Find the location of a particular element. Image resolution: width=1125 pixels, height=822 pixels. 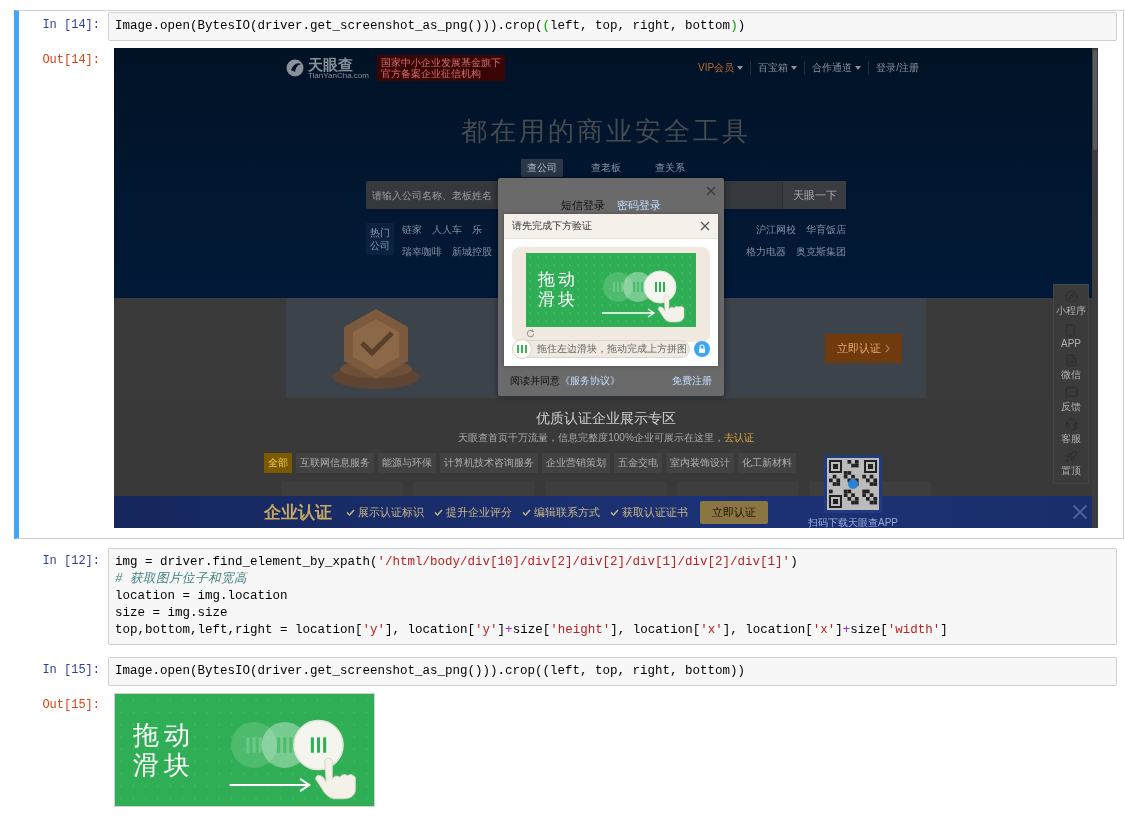

logo-domain: TianYanCha.com is located at coordinates (338, 75).